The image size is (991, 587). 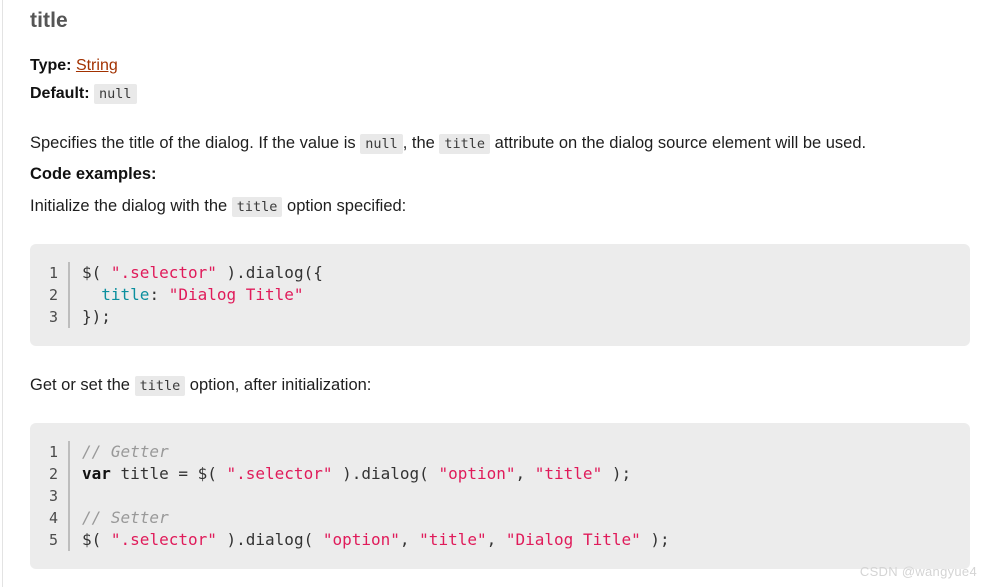 What do you see at coordinates (269, 272) in the screenshot?
I see `code-token-pun: ).dialog({` at bounding box center [269, 272].